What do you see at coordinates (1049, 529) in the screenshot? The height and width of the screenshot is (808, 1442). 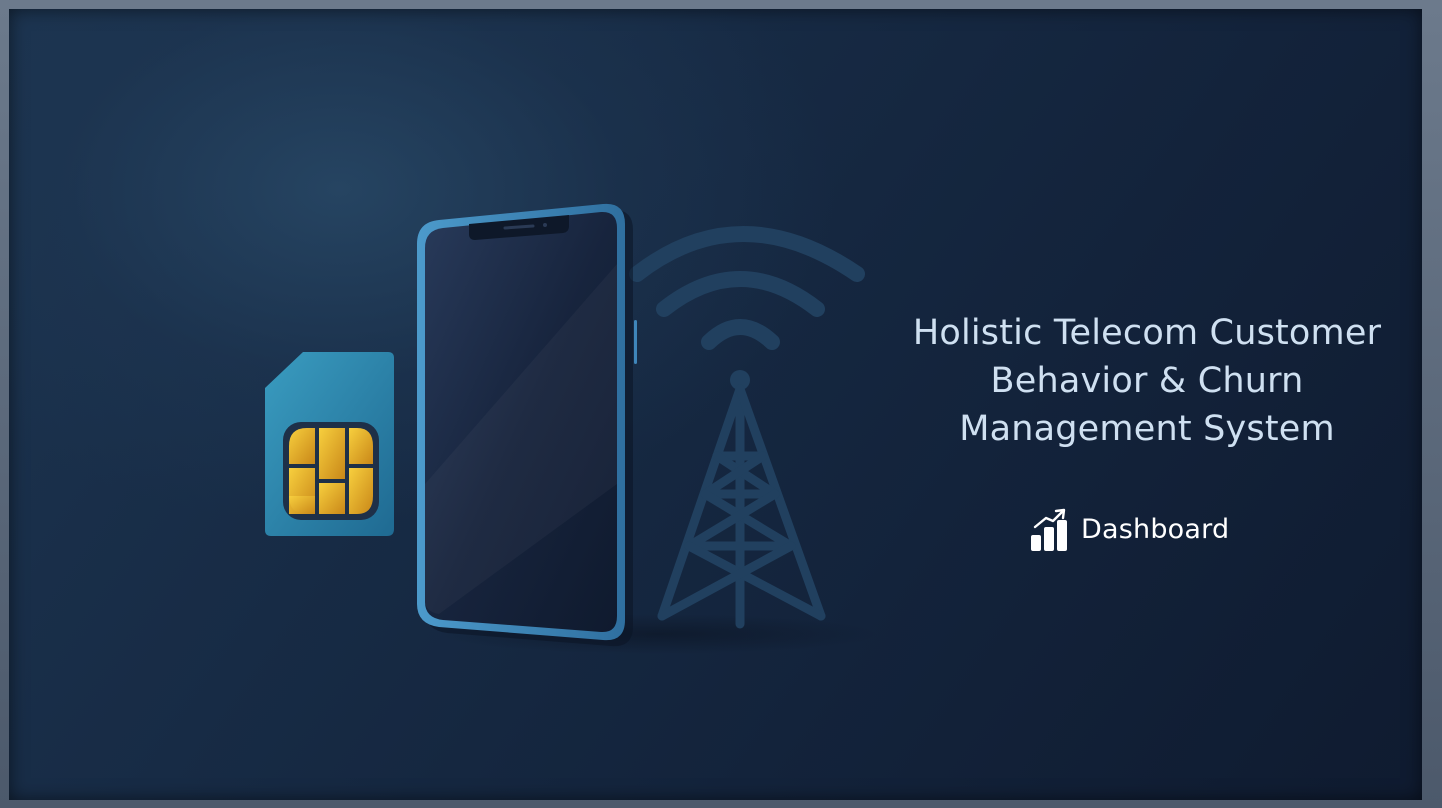 I see `bar-chart-trend-icon` at bounding box center [1049, 529].